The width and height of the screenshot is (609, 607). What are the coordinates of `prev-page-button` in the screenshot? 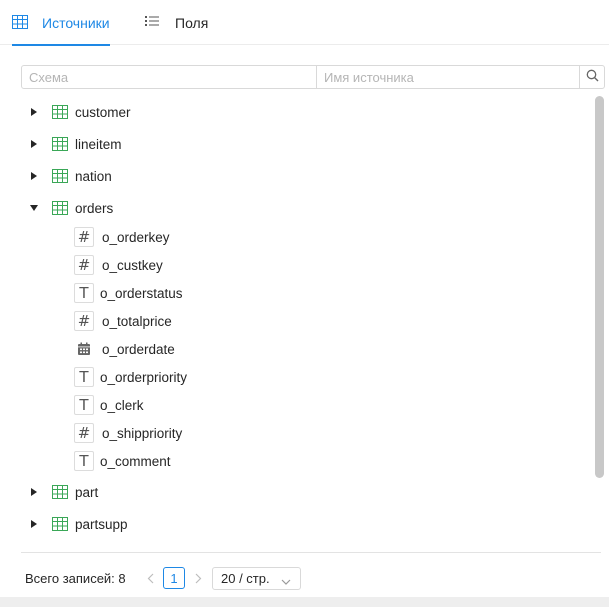 It's located at (150, 578).